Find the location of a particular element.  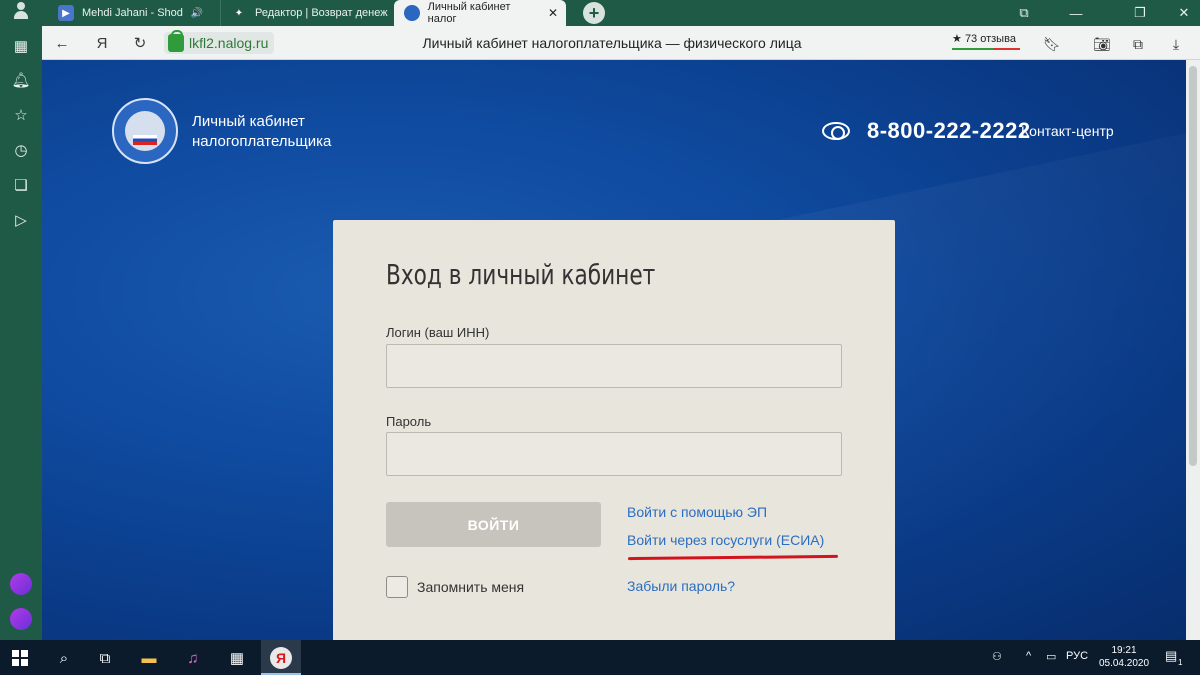

history-clock-icon: ◷ is located at coordinates (21, 150).